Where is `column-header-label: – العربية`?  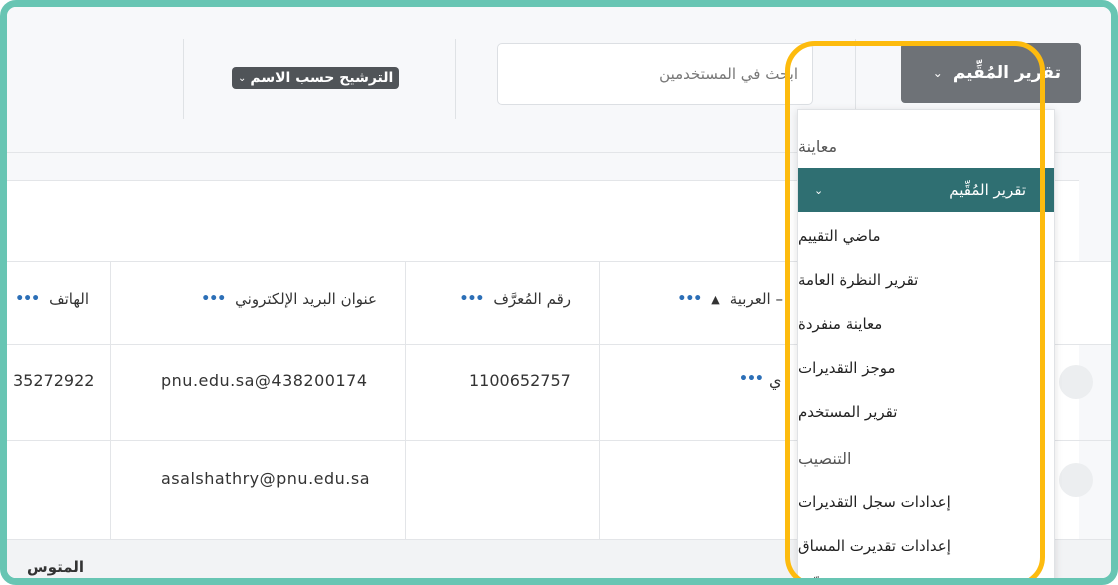 column-header-label: – العربية is located at coordinates (756, 299).